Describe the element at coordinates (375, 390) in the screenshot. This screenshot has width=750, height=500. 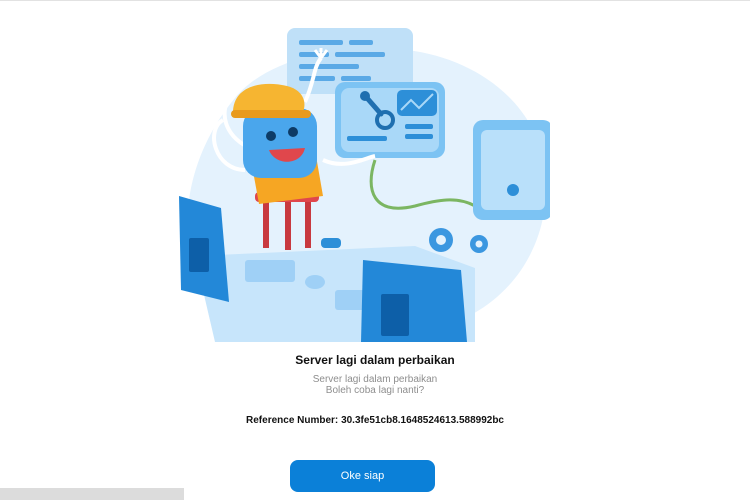
I see `subtitle-line-2: Boleh coba lagi nanti?` at that location.